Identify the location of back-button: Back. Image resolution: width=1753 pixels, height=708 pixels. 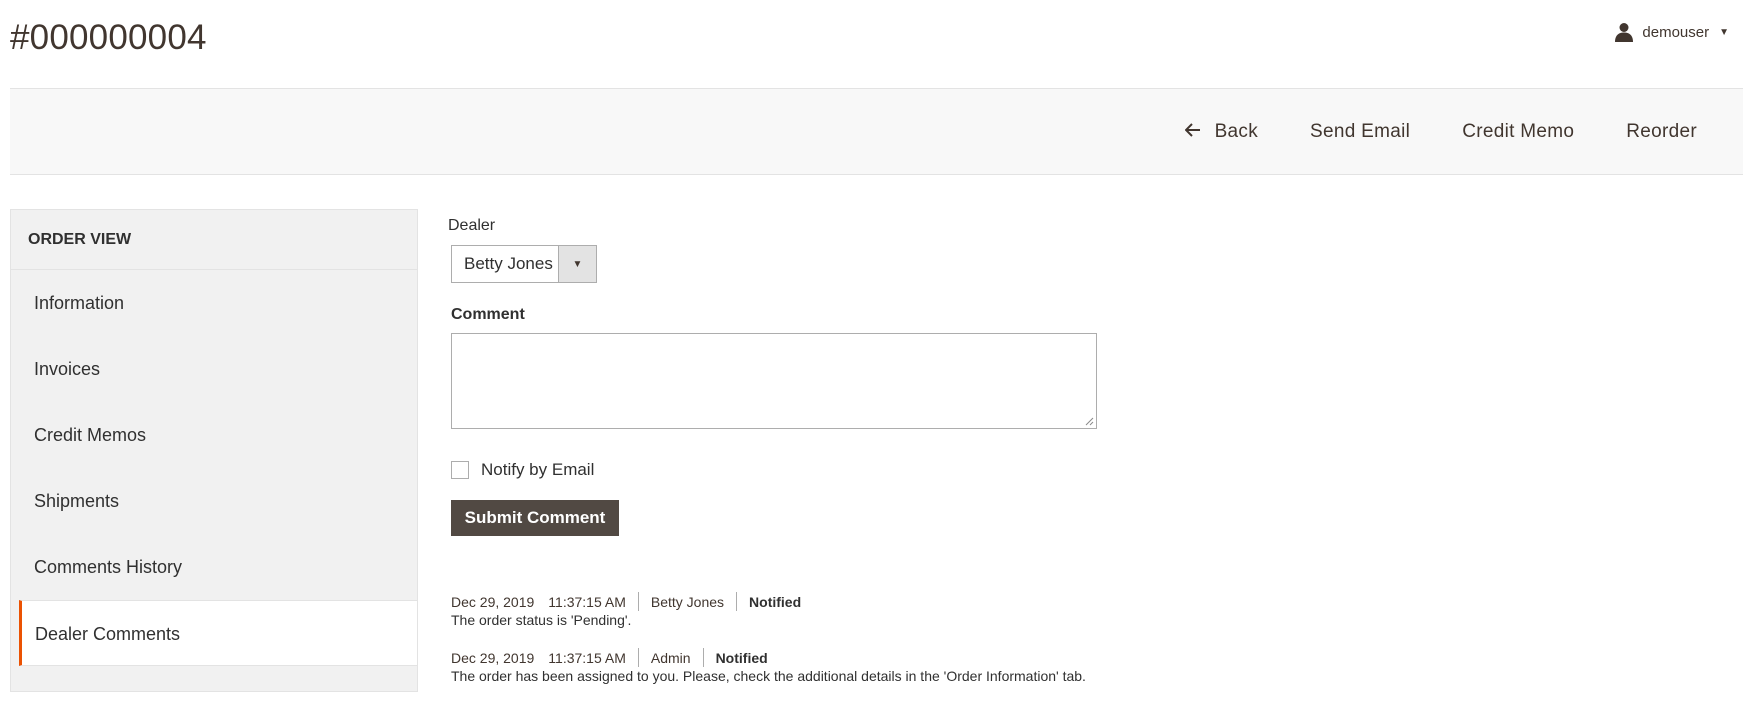
(1221, 132).